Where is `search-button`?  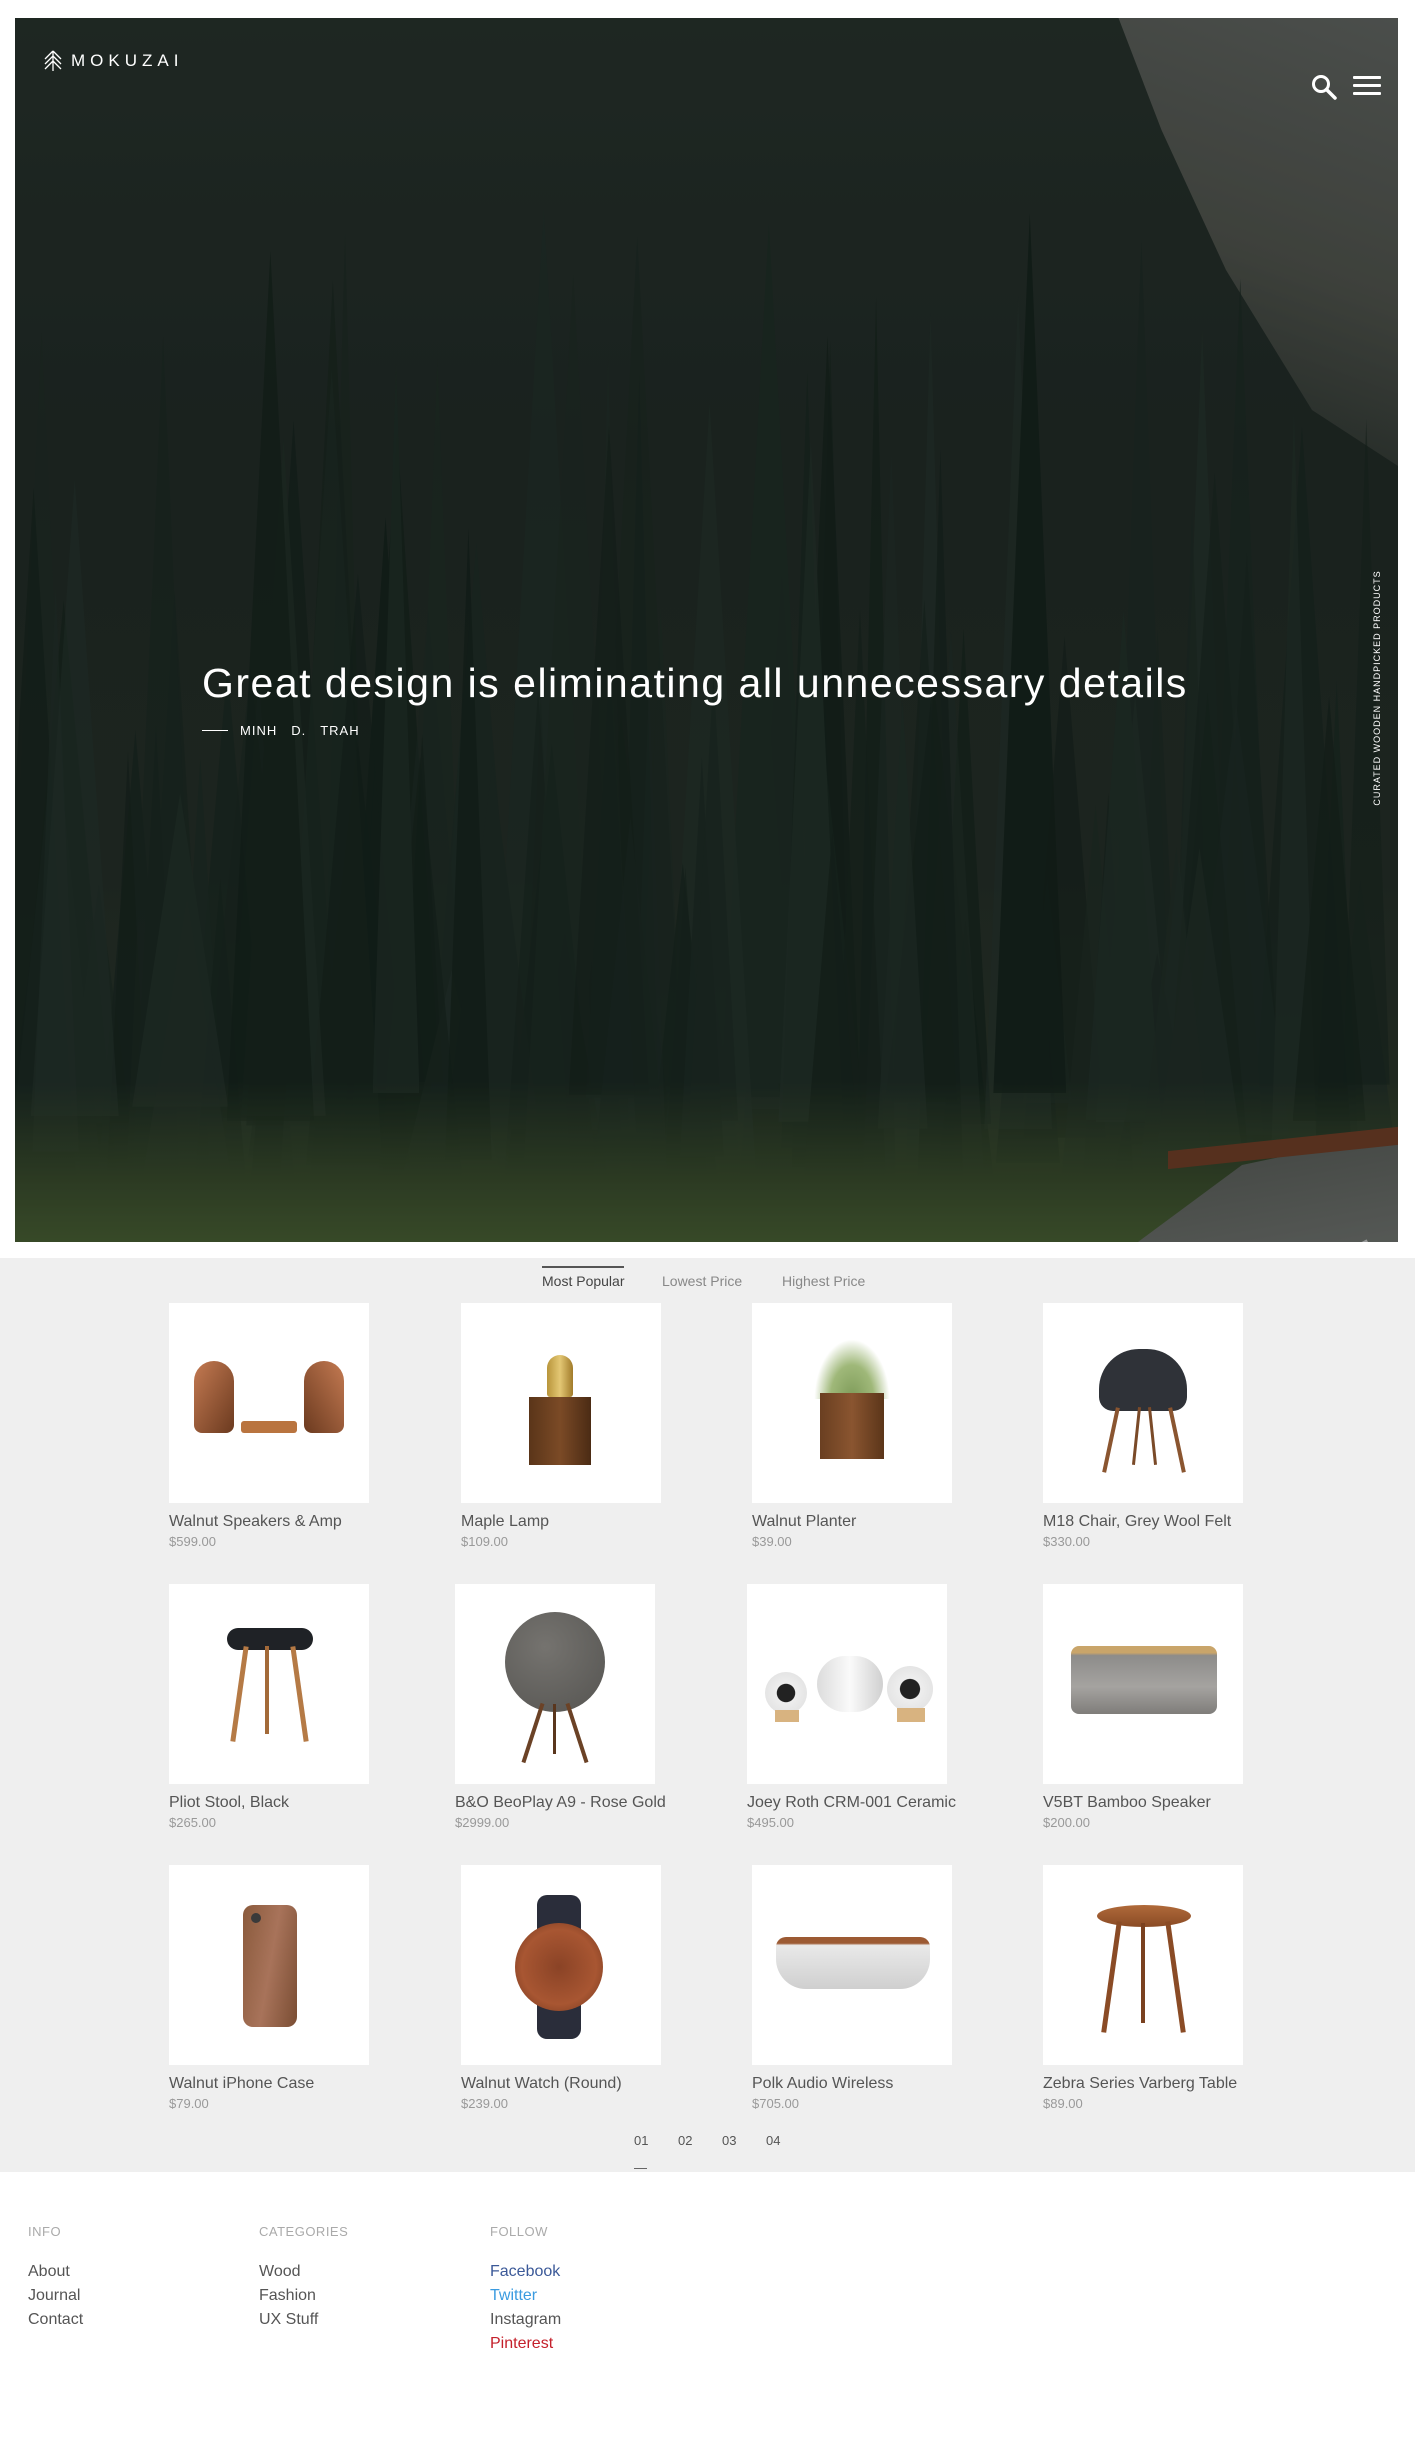
search-button is located at coordinates (1324, 87).